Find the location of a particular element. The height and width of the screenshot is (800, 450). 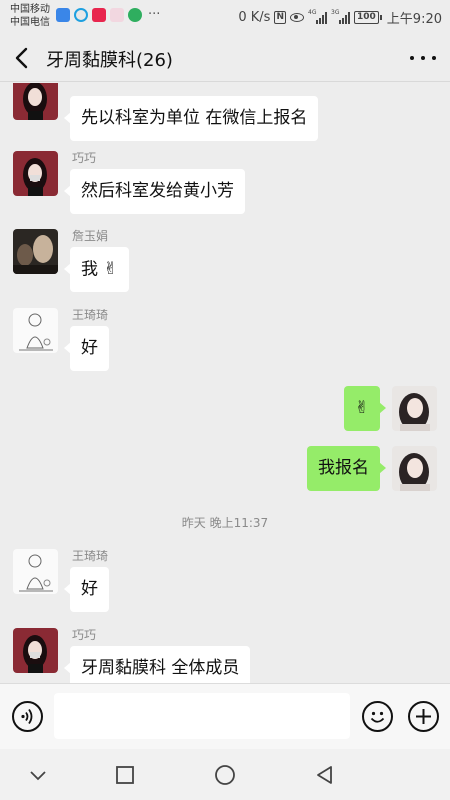

input-bar is located at coordinates (225, 716).